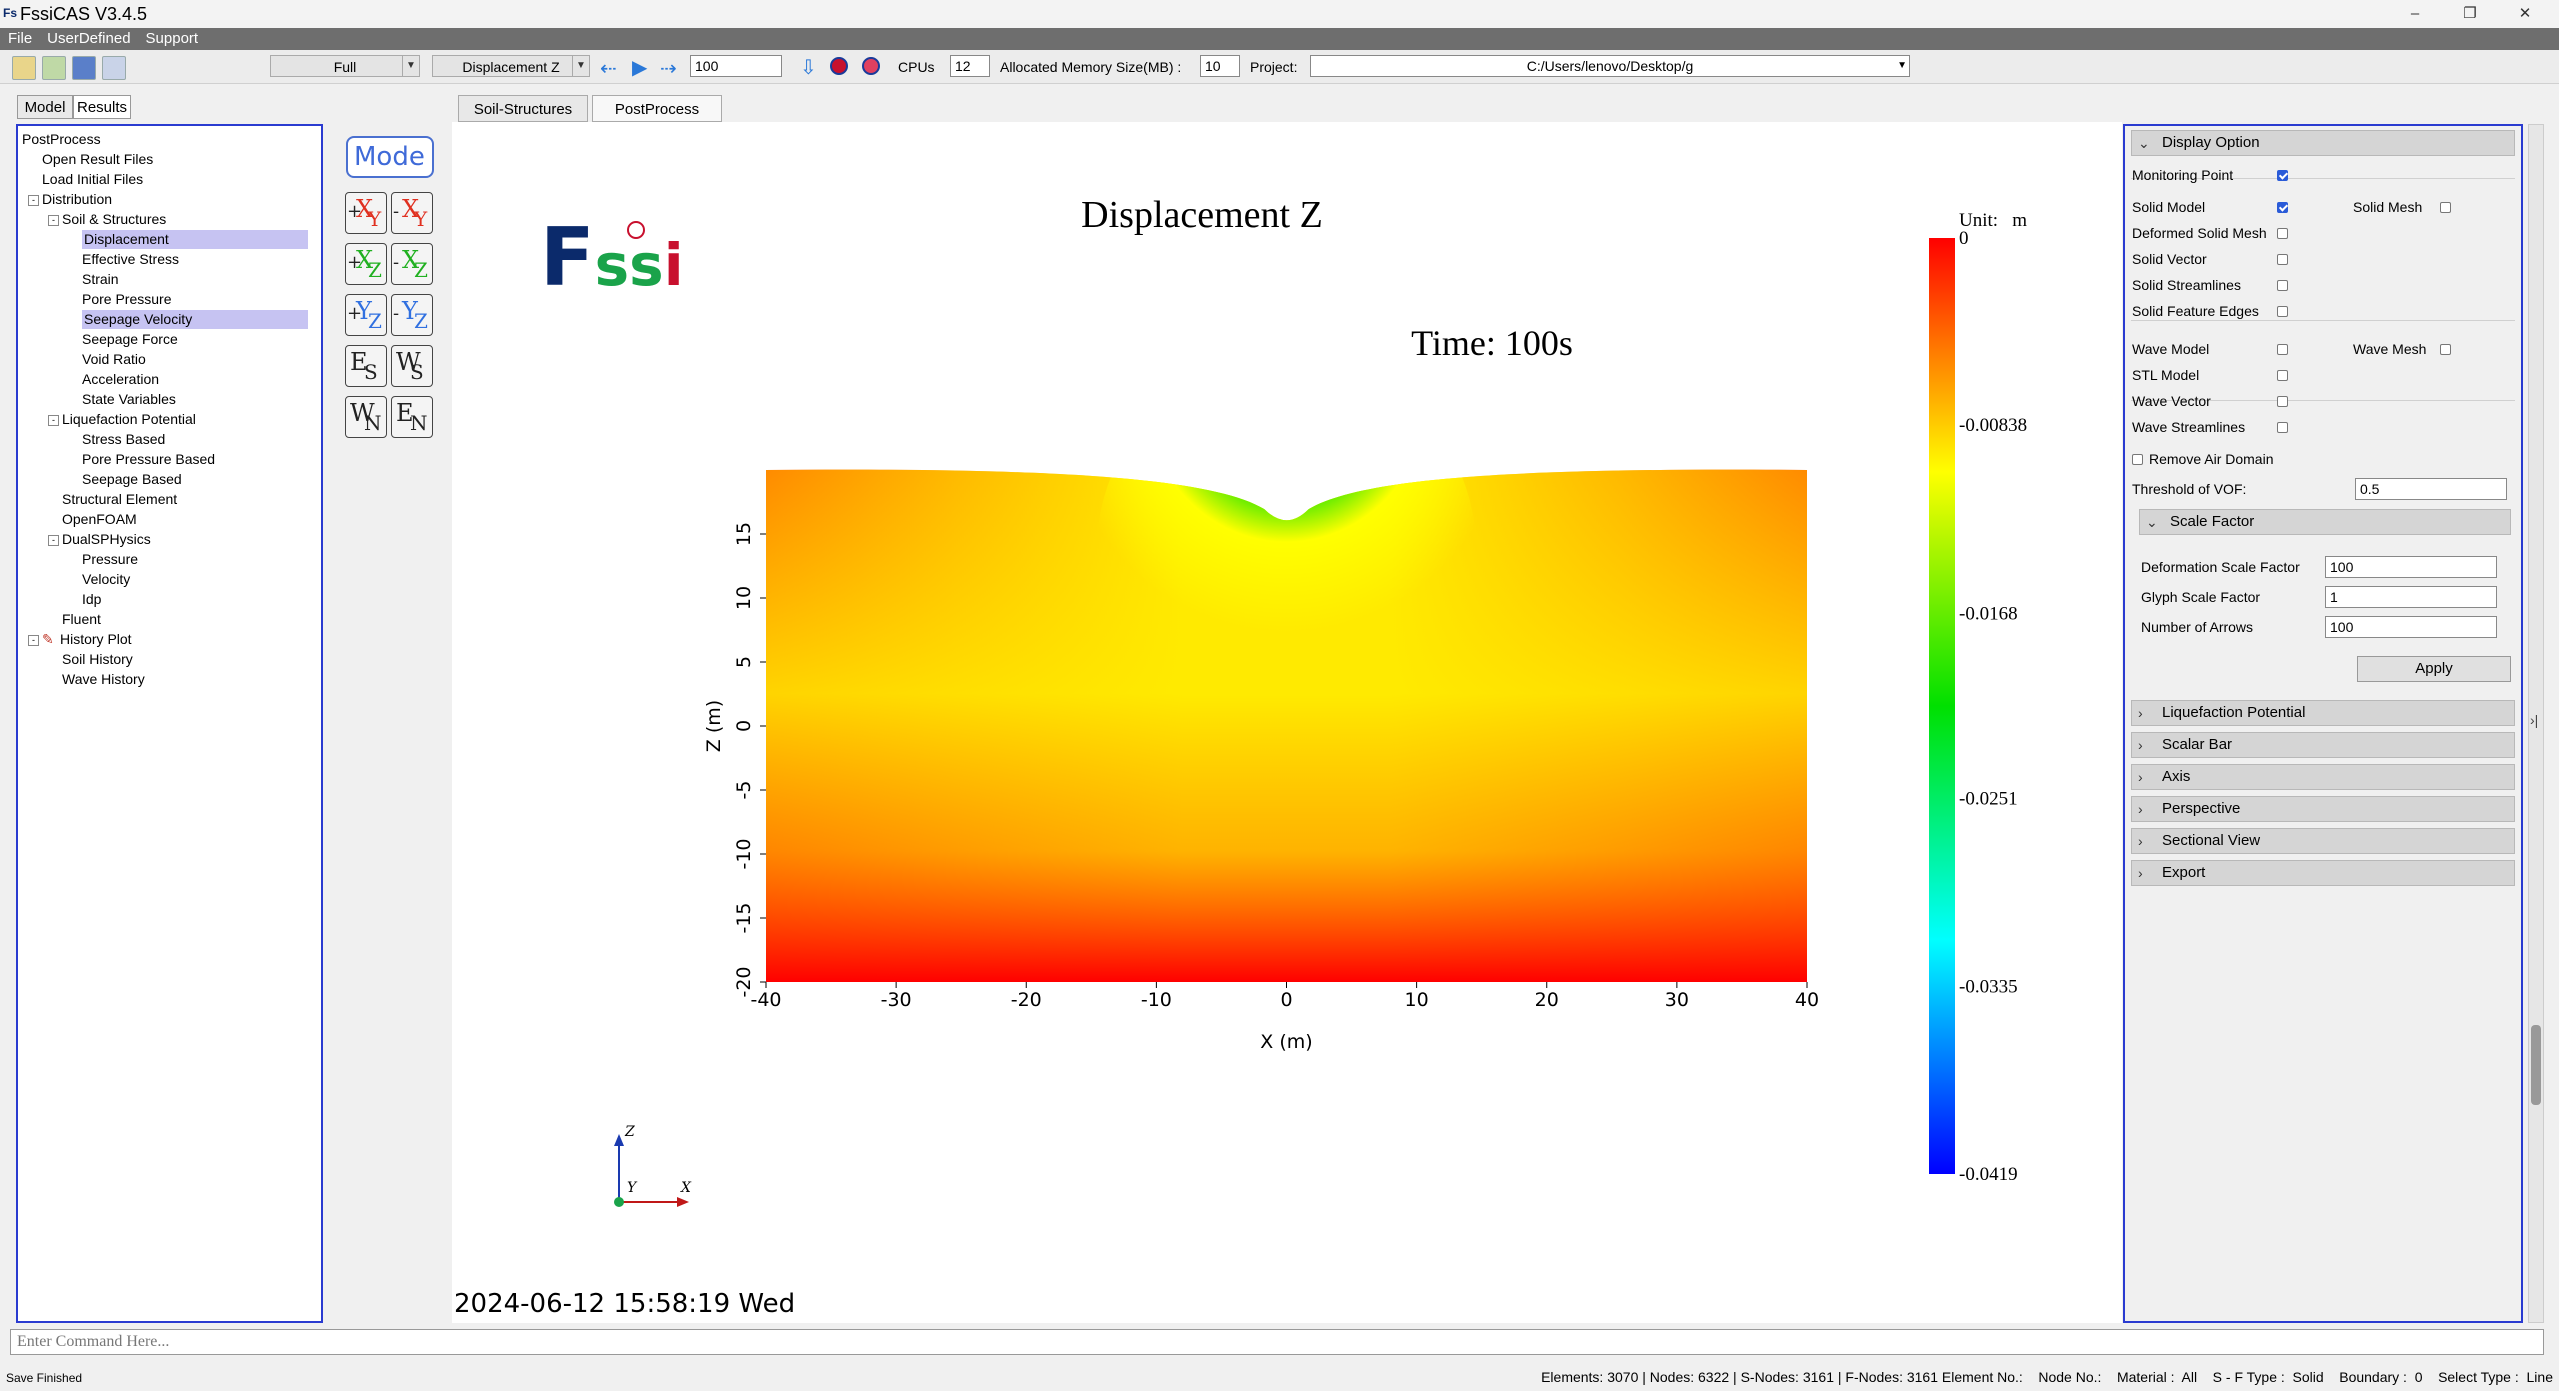 The width and height of the screenshot is (2559, 1391). What do you see at coordinates (970, 66) in the screenshot?
I see `cpus-input: 12` at bounding box center [970, 66].